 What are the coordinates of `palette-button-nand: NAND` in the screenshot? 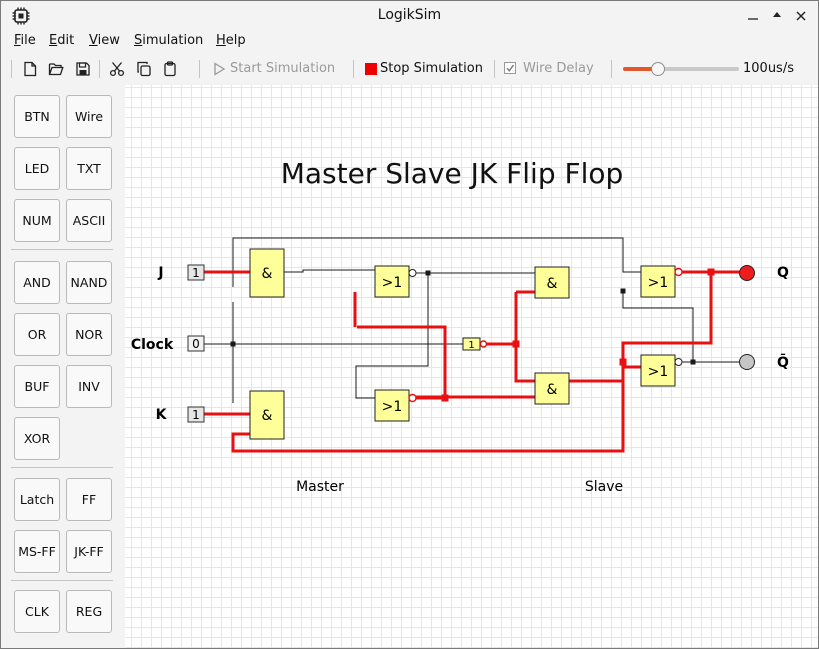 It's located at (89, 282).